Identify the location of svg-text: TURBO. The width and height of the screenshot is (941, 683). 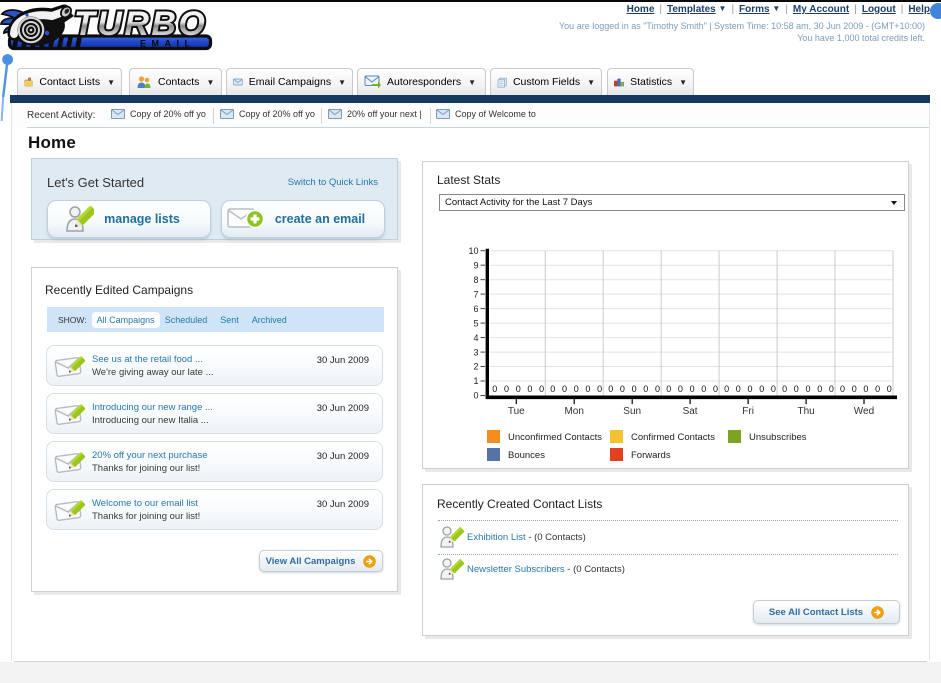
(140, 24).